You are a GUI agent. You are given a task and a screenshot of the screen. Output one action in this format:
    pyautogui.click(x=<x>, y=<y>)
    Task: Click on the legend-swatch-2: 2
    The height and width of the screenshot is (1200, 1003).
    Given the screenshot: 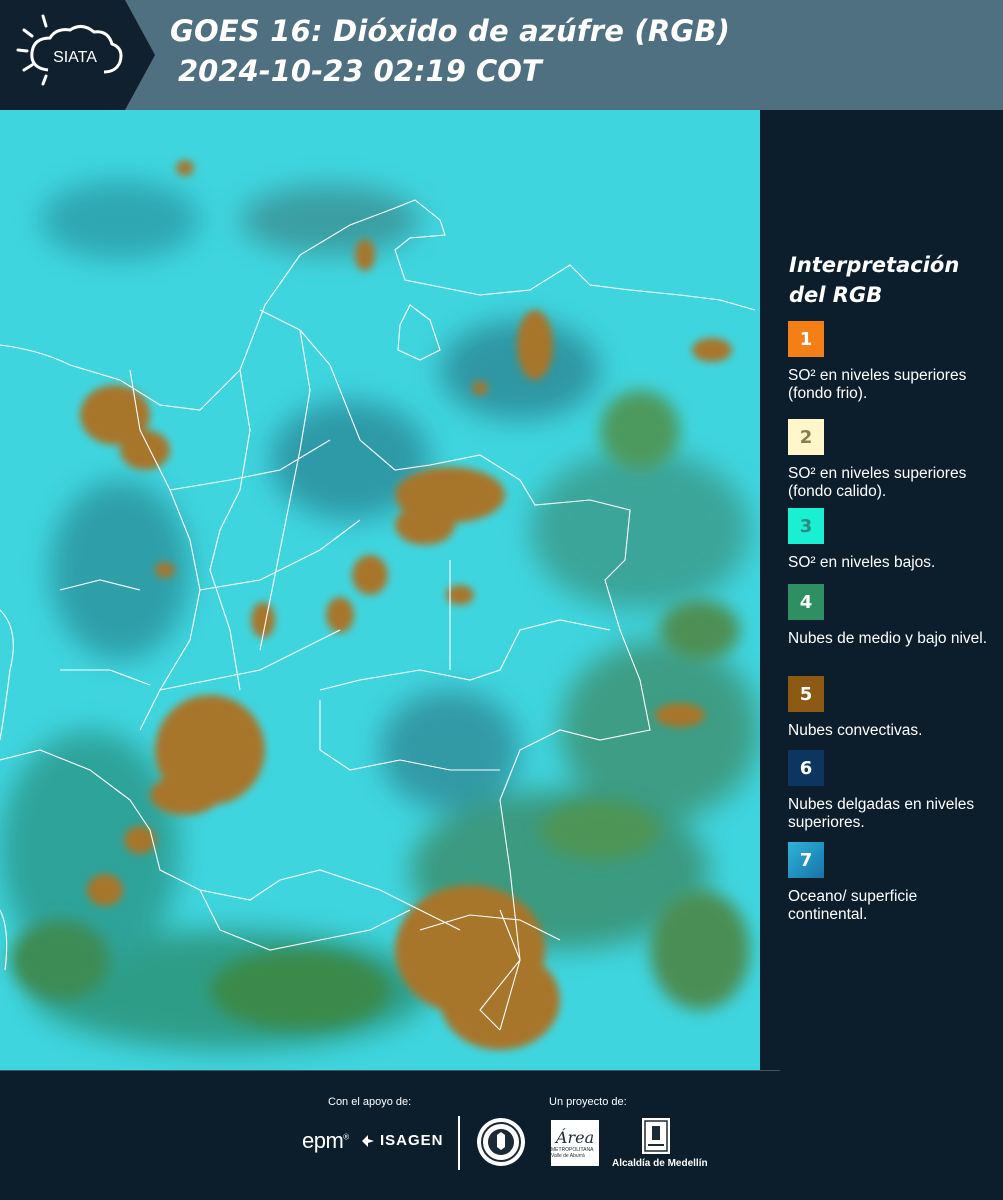 What is the action you would take?
    pyautogui.click(x=806, y=437)
    